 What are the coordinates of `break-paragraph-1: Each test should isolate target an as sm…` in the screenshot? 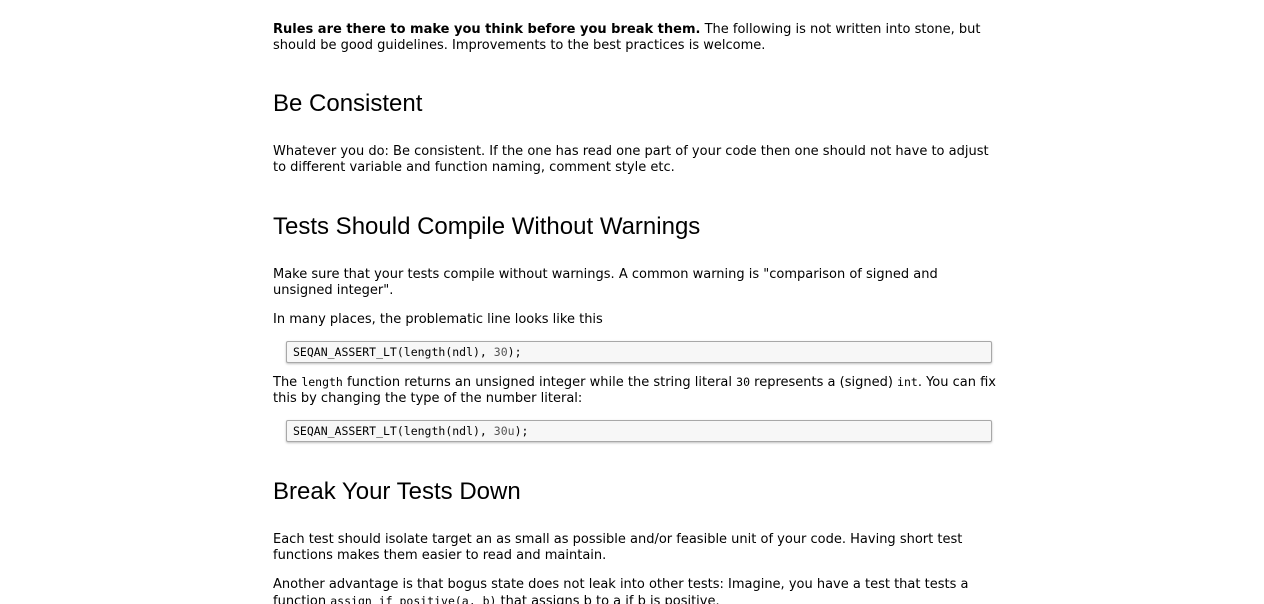 It's located at (618, 547).